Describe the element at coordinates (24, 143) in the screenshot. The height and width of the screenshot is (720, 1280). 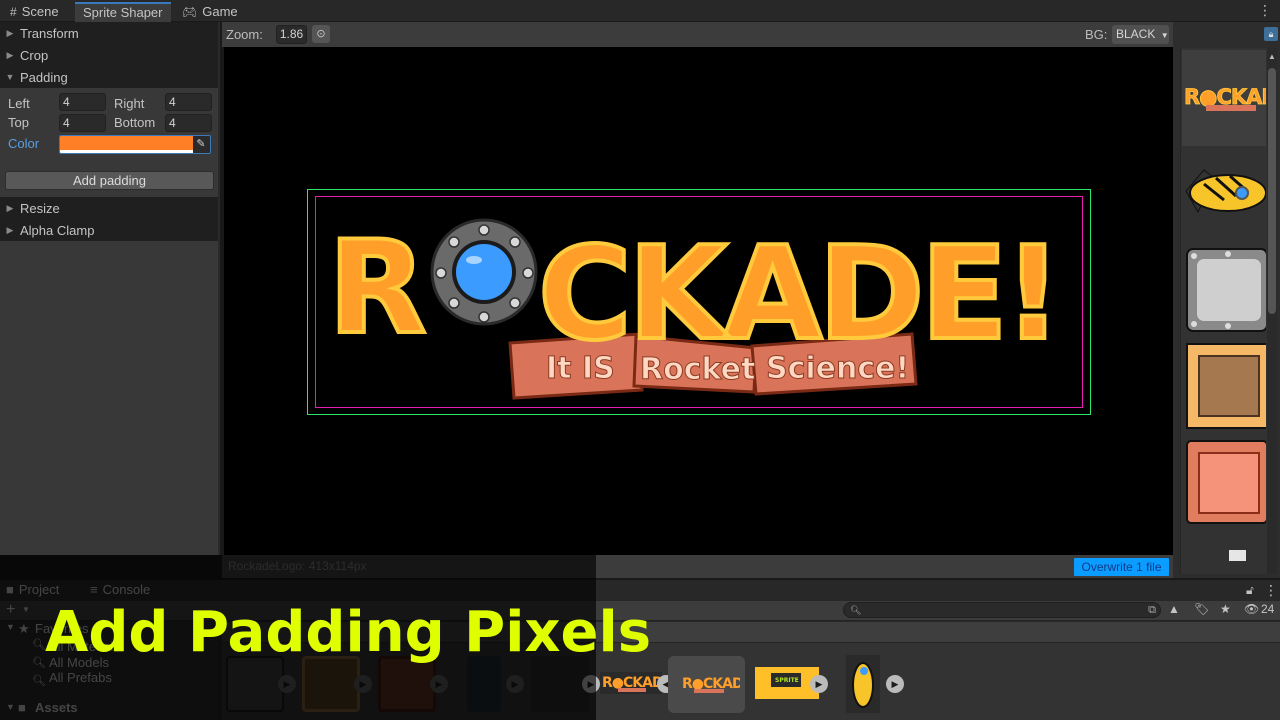
I see `color-label: Color` at that location.